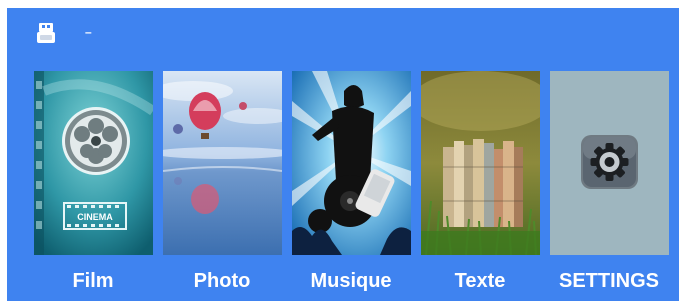 The image size is (684, 303). What do you see at coordinates (88, 32) in the screenshot?
I see `storage-status-text: –` at bounding box center [88, 32].